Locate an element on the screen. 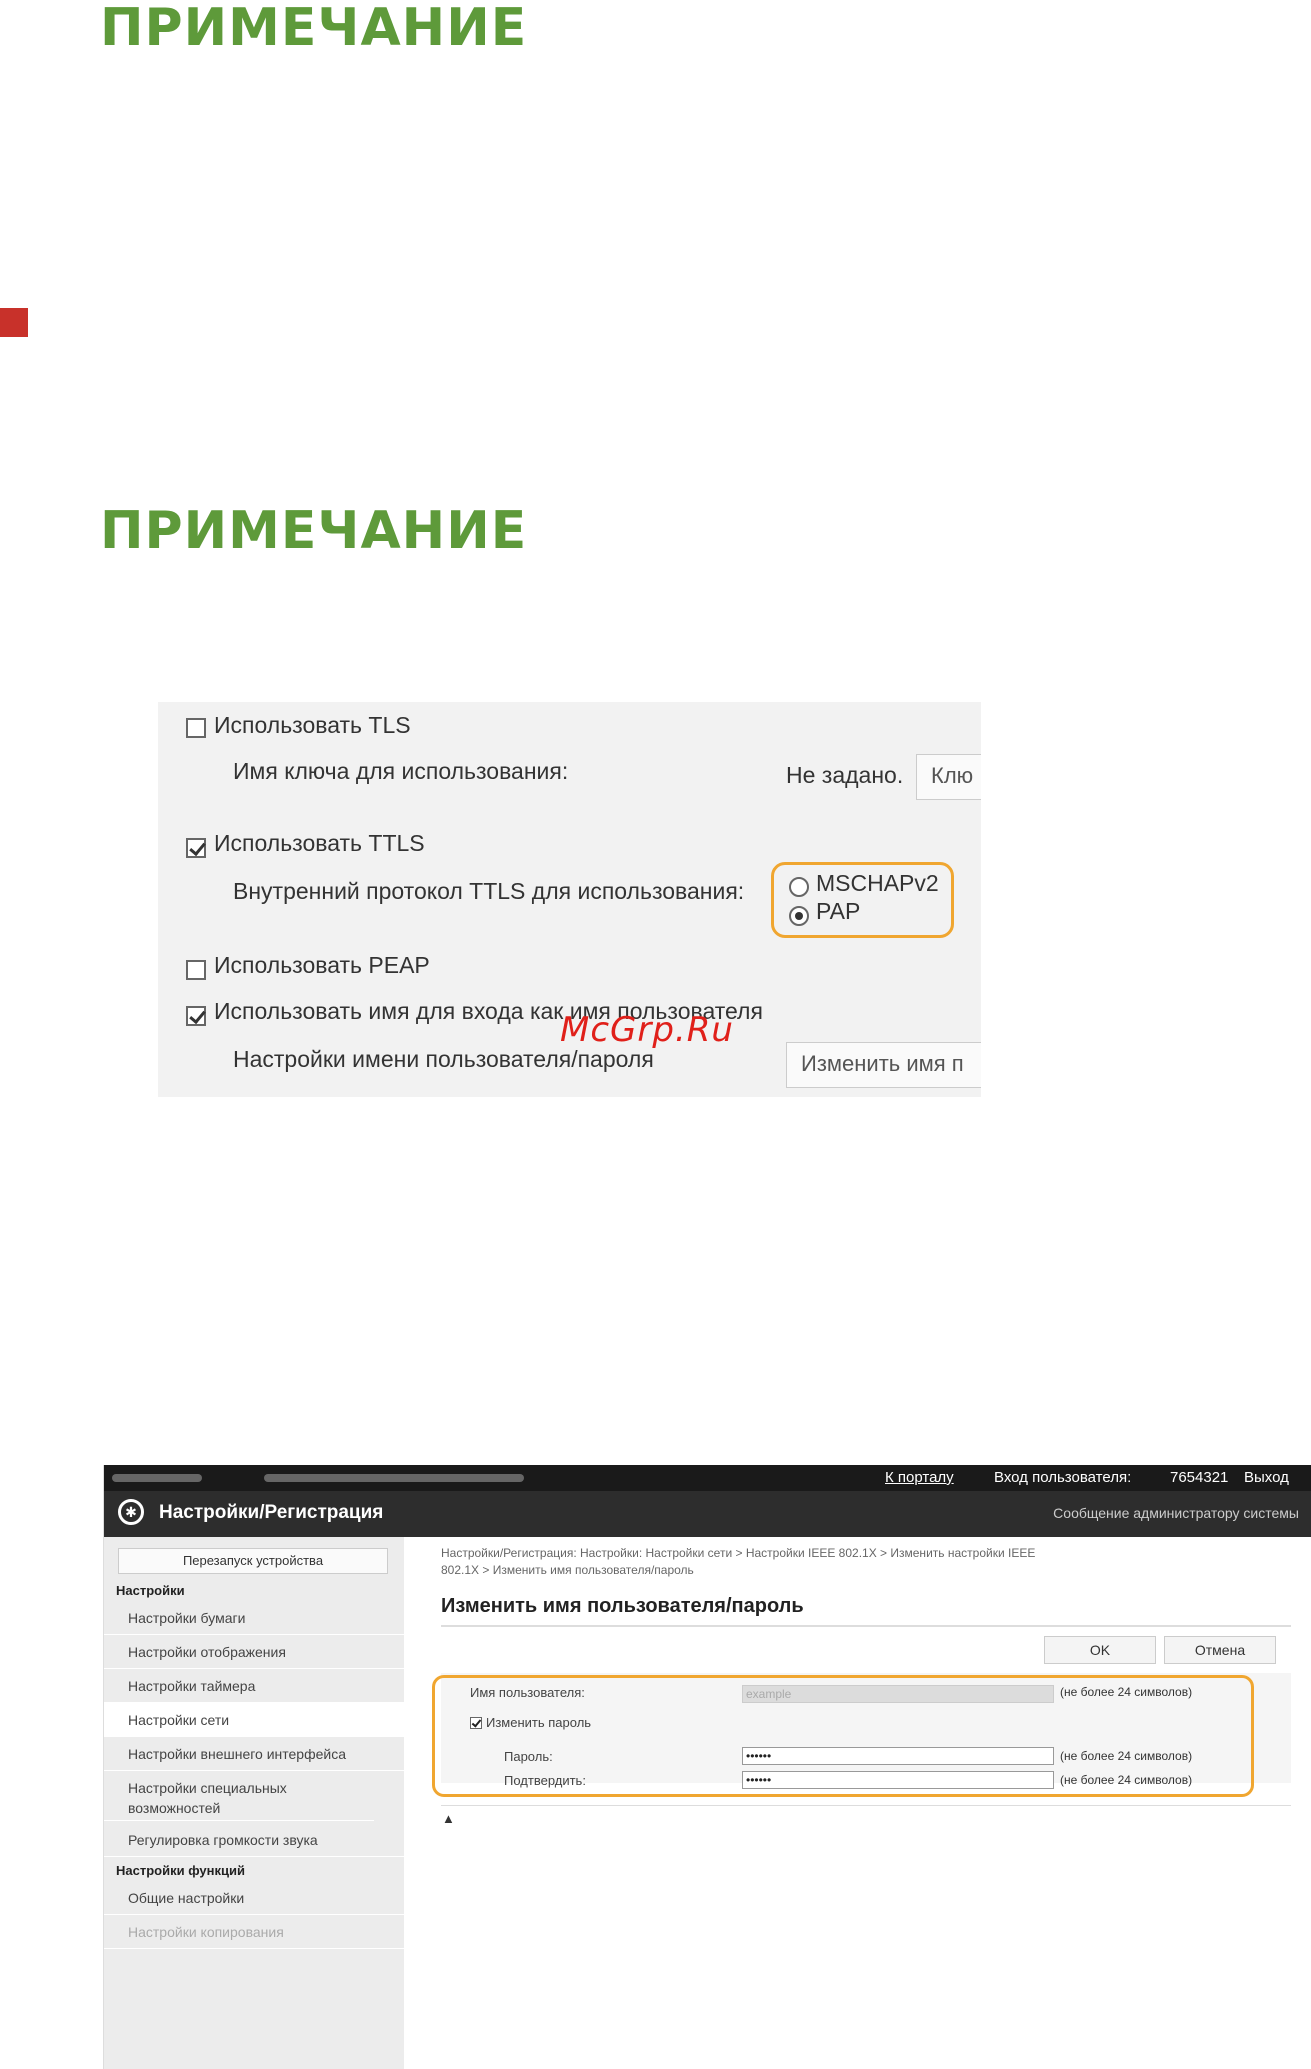 The image size is (1311, 2069). sidebar-item-external-interface: Настройки внешнего интерфейса is located at coordinates (254, 1754).